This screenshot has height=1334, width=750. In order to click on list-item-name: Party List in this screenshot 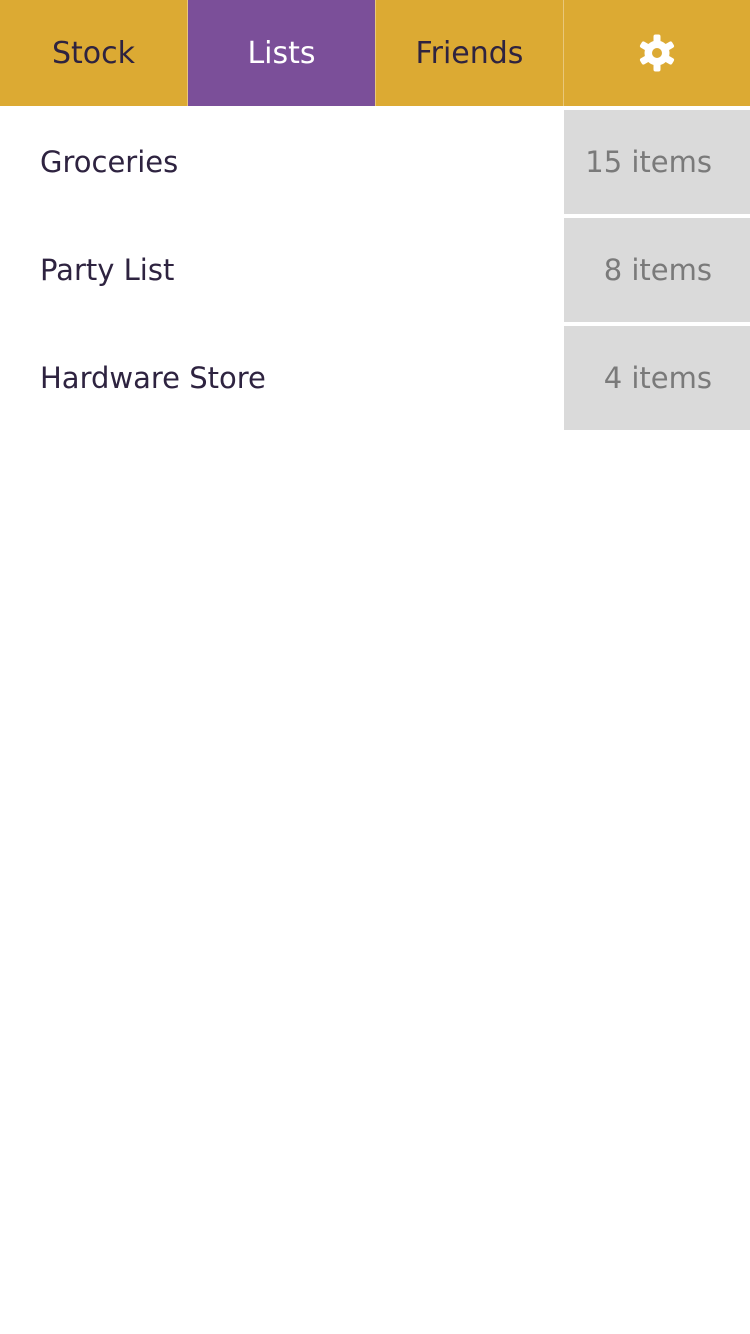, I will do `click(107, 270)`.